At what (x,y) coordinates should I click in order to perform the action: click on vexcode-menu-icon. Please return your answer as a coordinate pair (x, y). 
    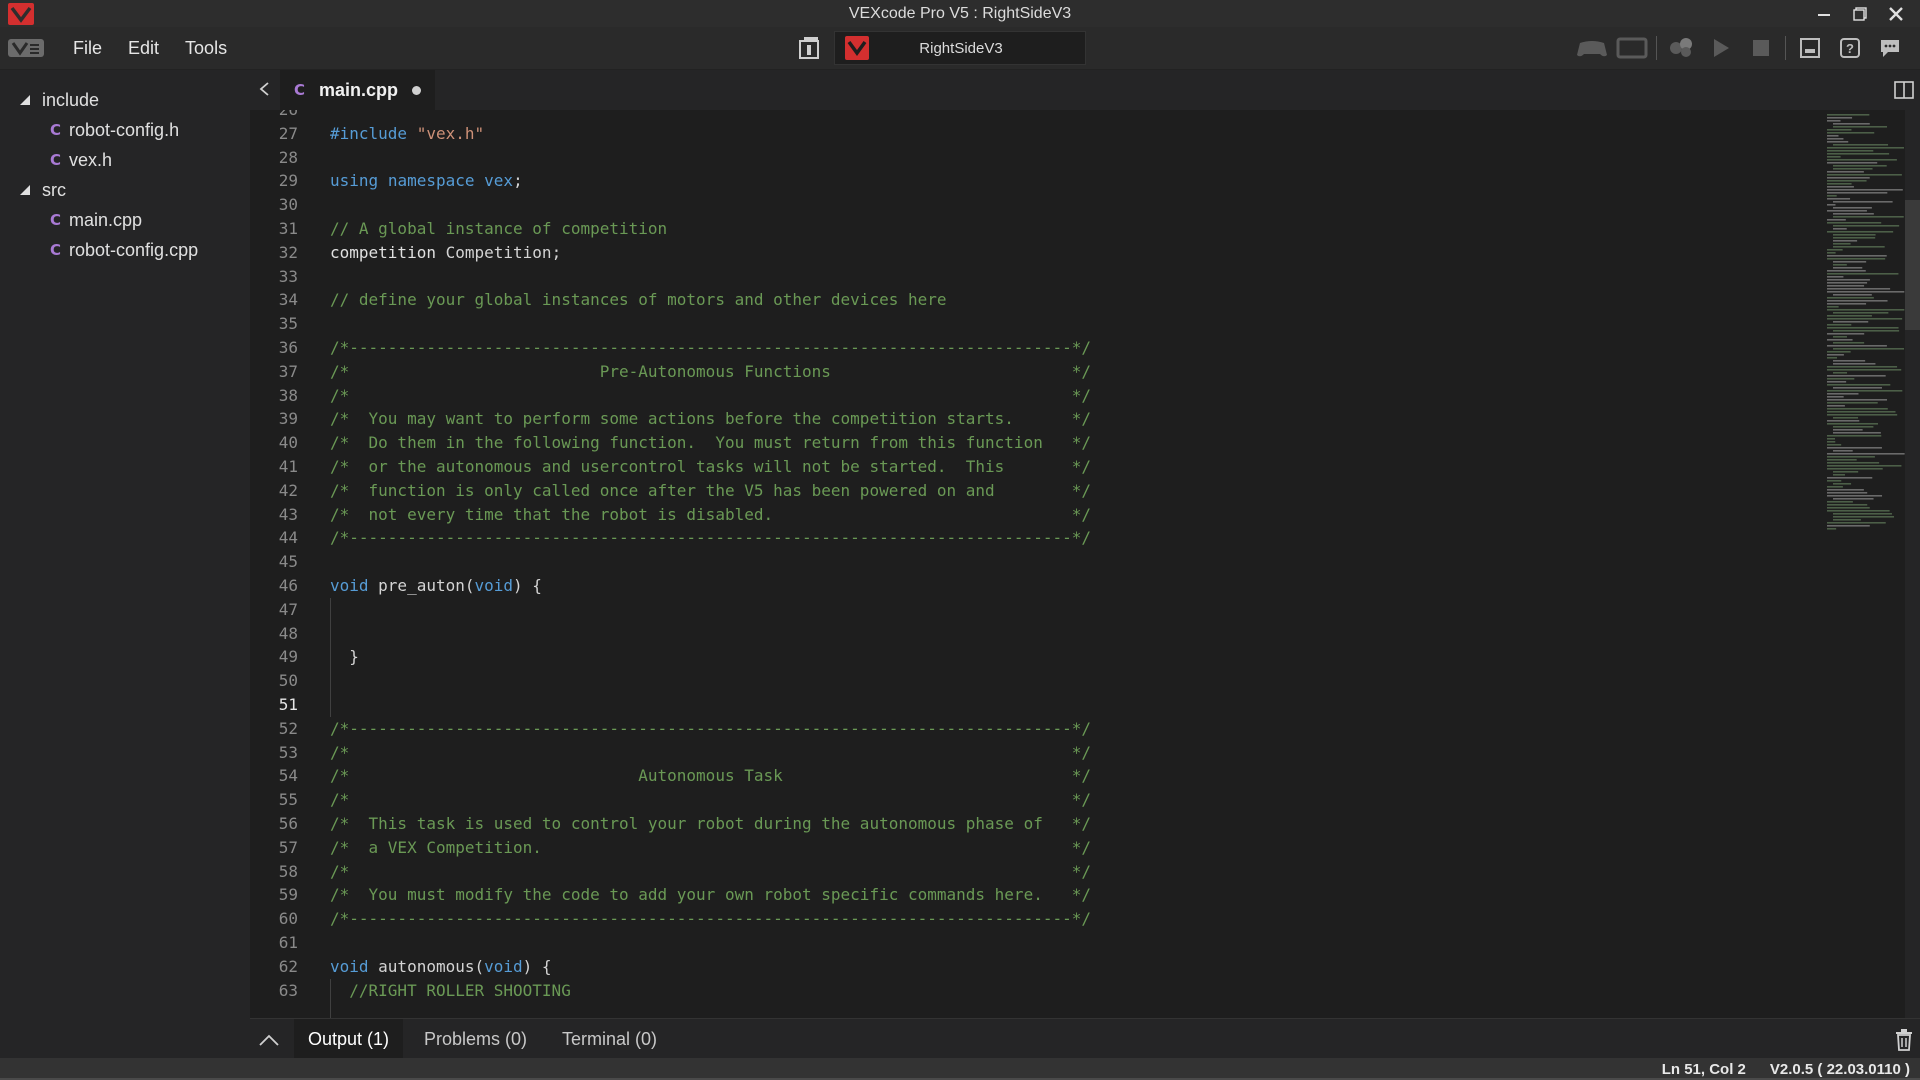
    Looking at the image, I should click on (26, 48).